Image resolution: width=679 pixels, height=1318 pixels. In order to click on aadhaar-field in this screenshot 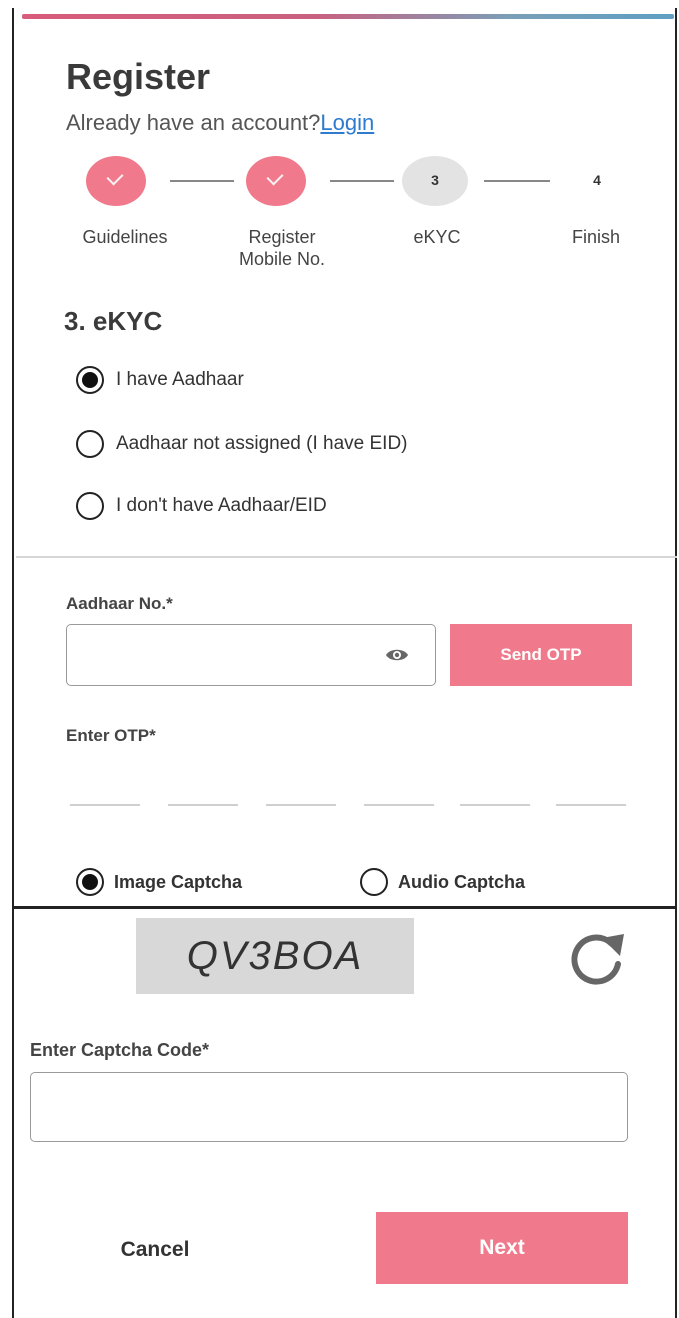, I will do `click(251, 655)`.